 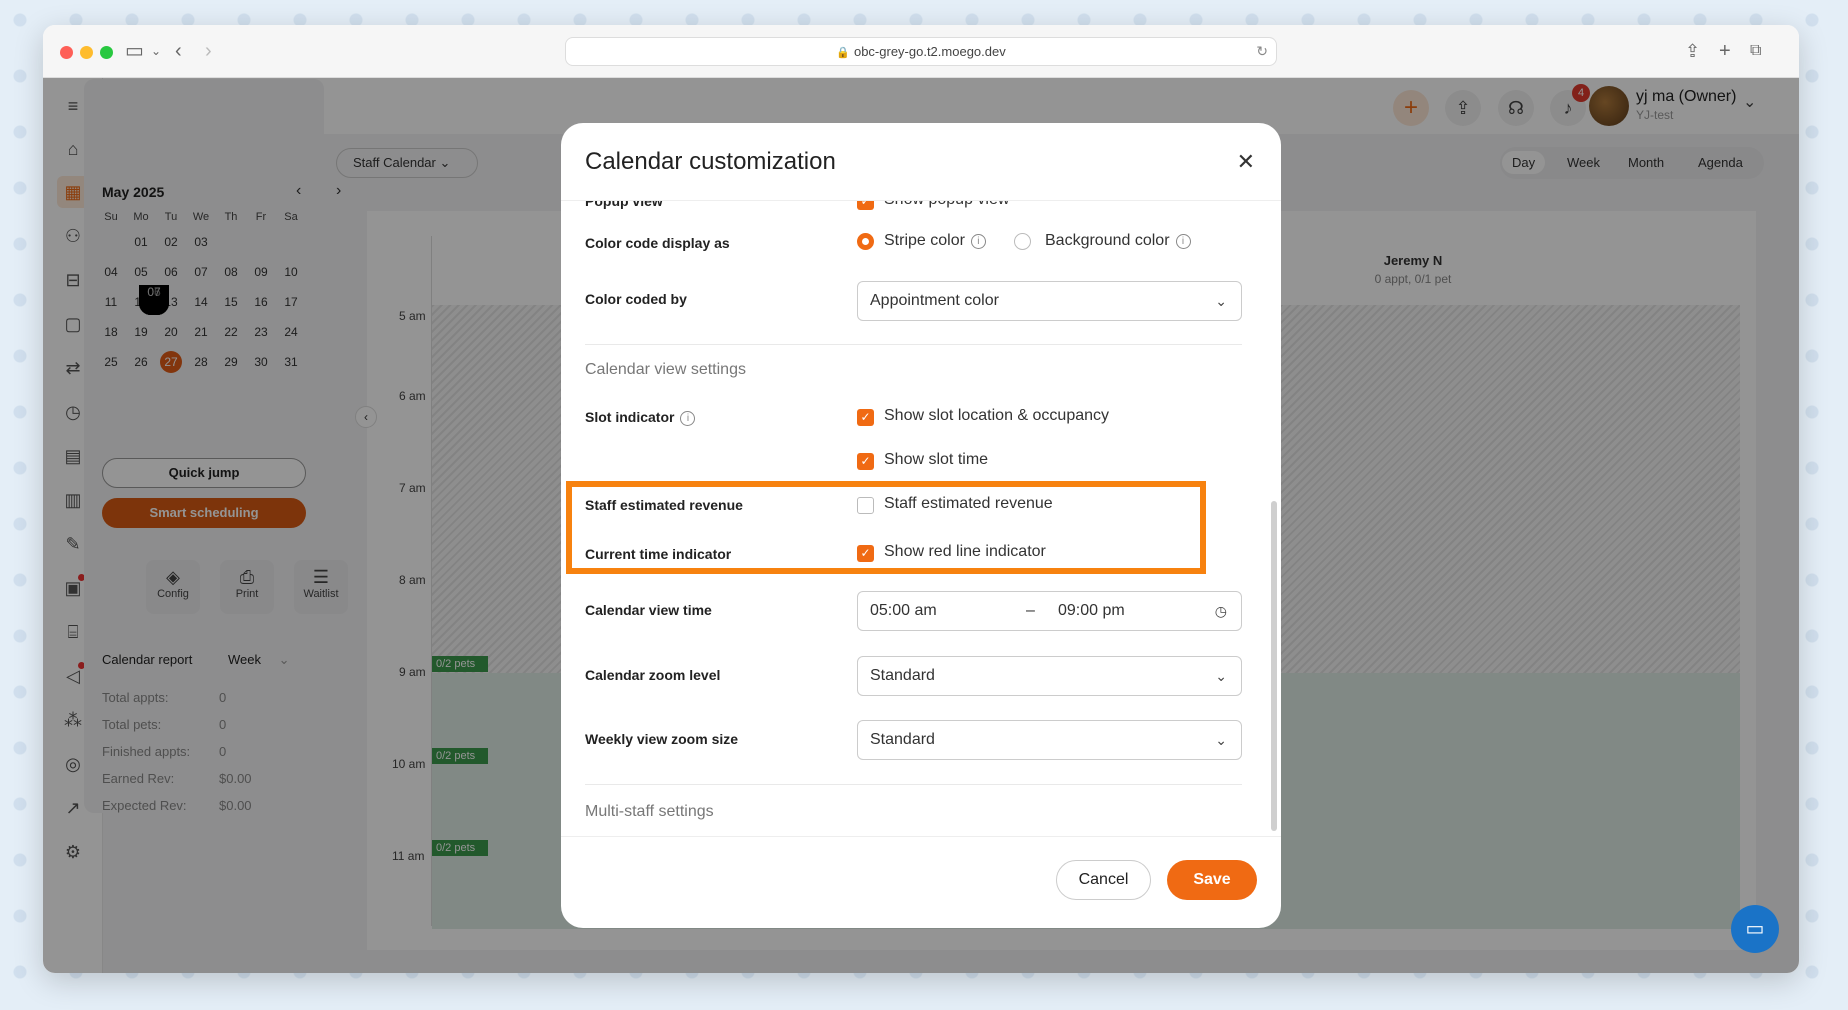 What do you see at coordinates (968, 503) in the screenshot?
I see `staff-revenue-option: Staff estimated revenue` at bounding box center [968, 503].